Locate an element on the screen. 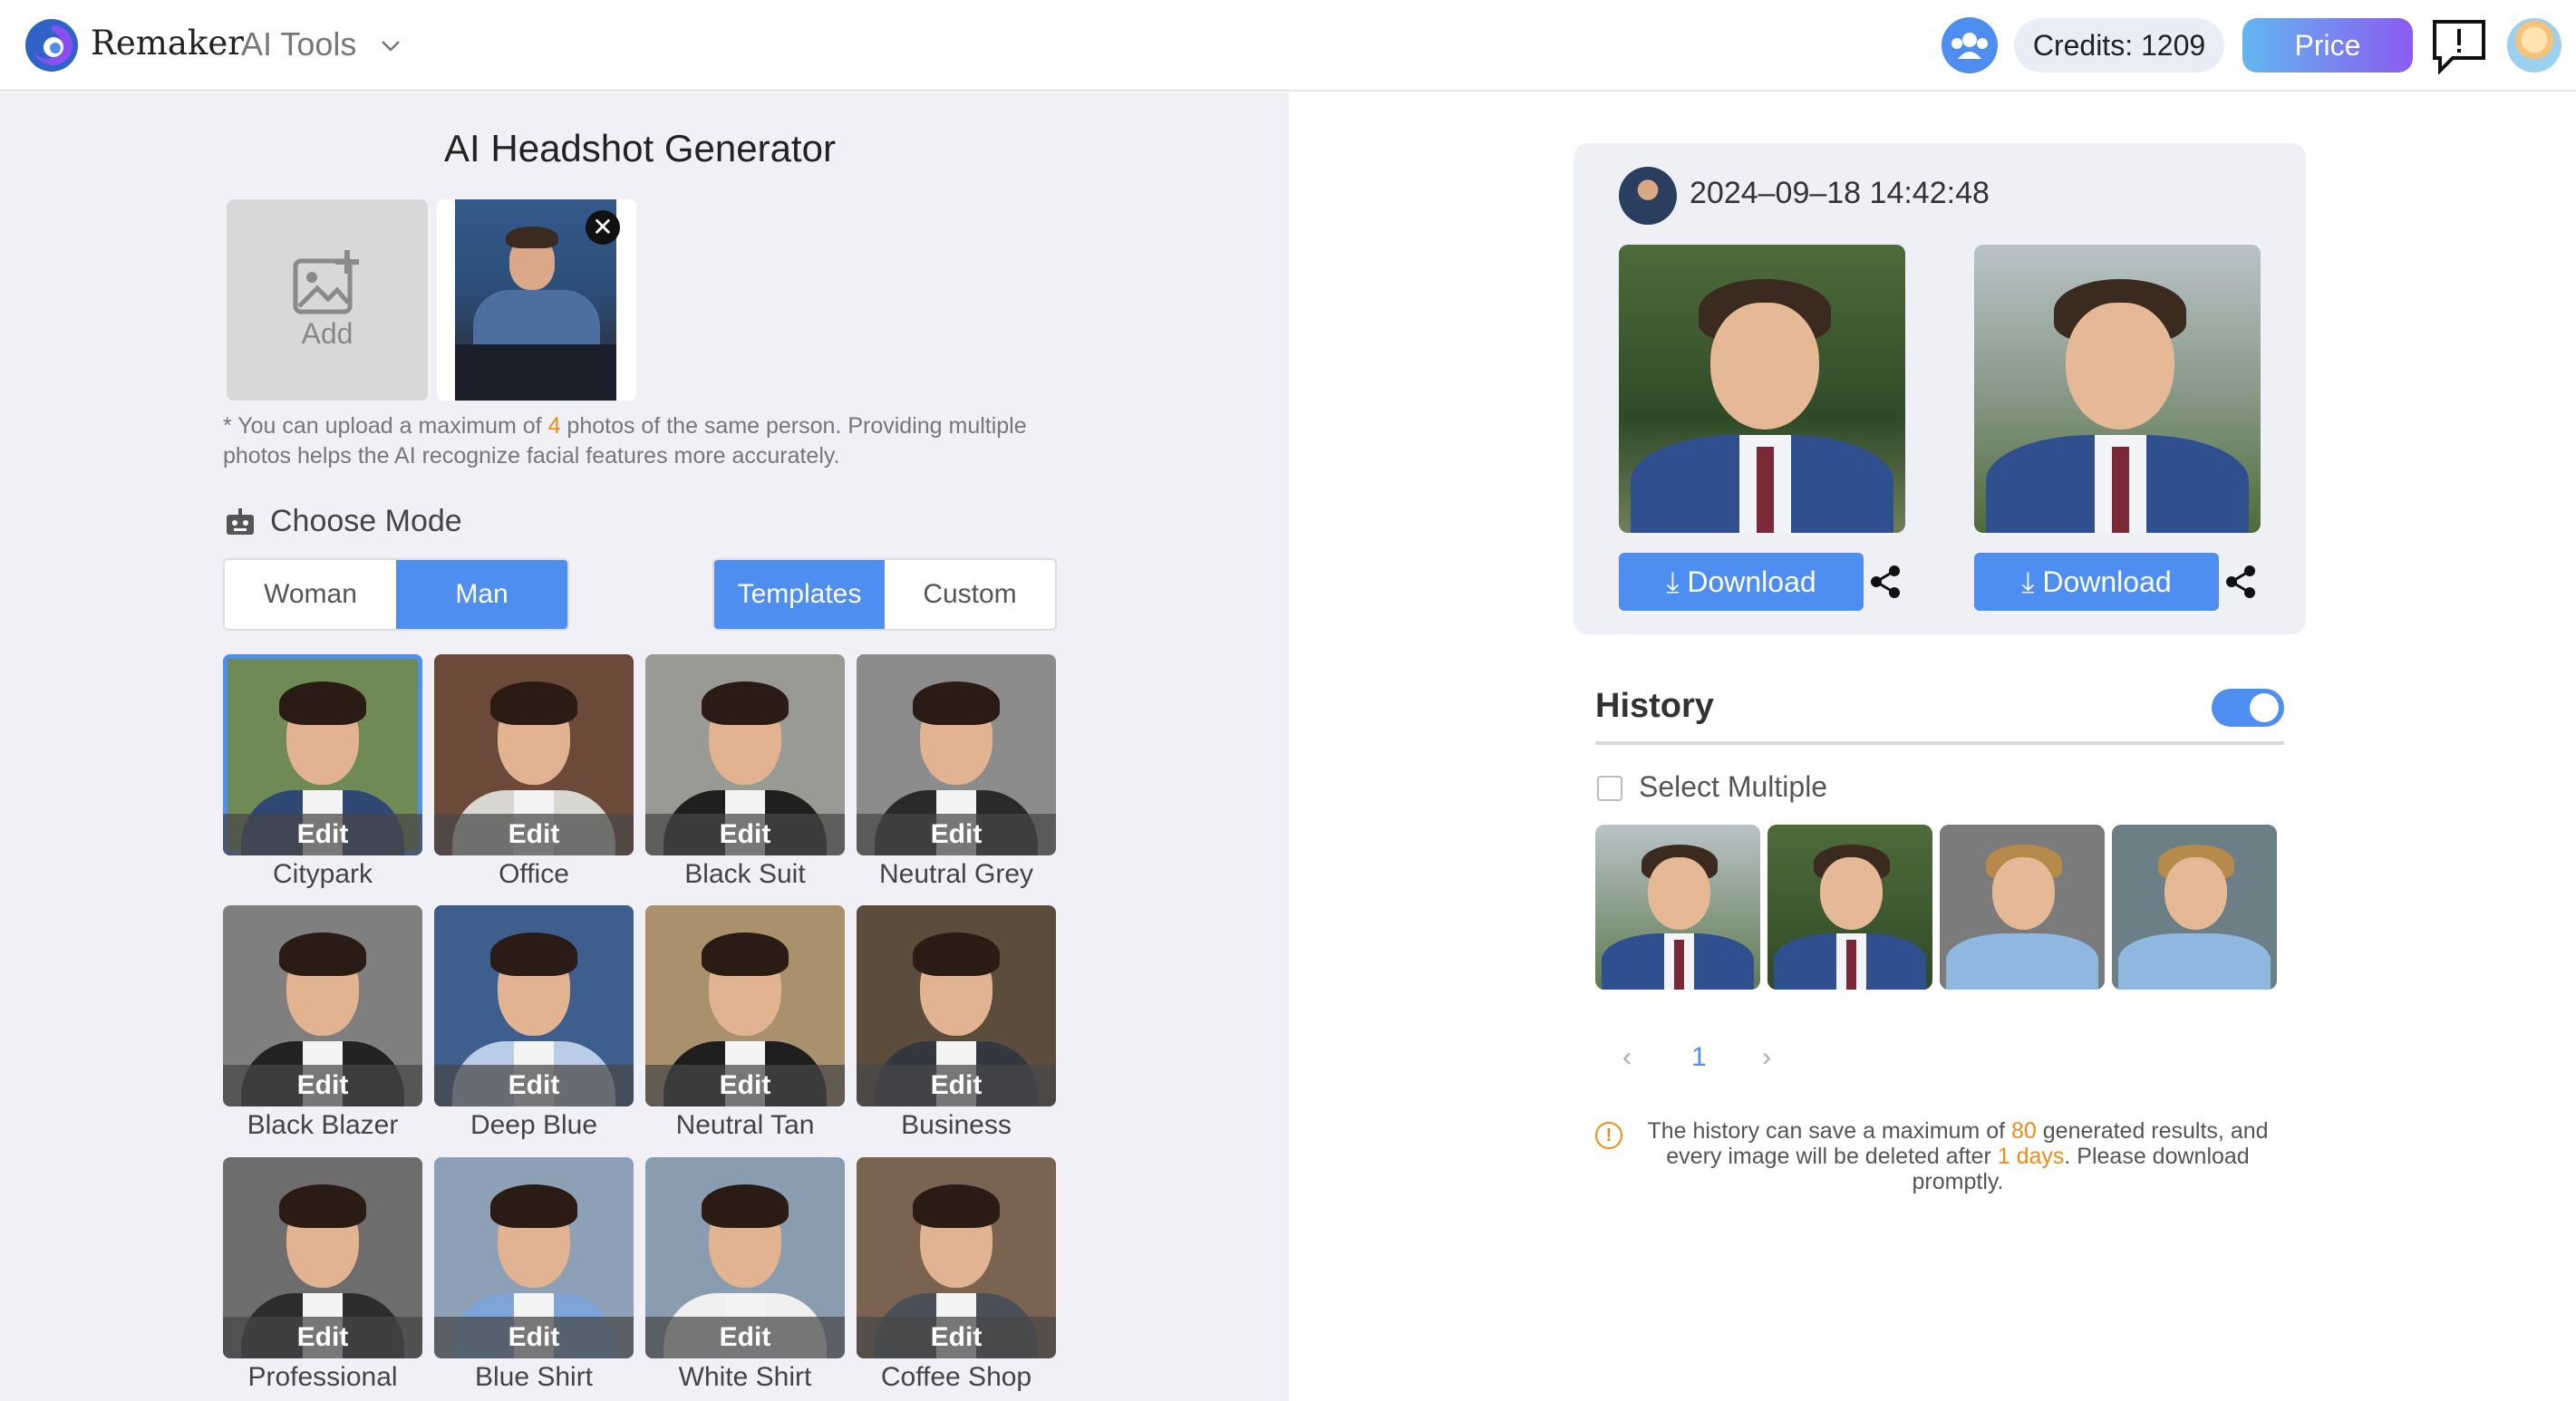  feedback-icon is located at coordinates (2459, 46).